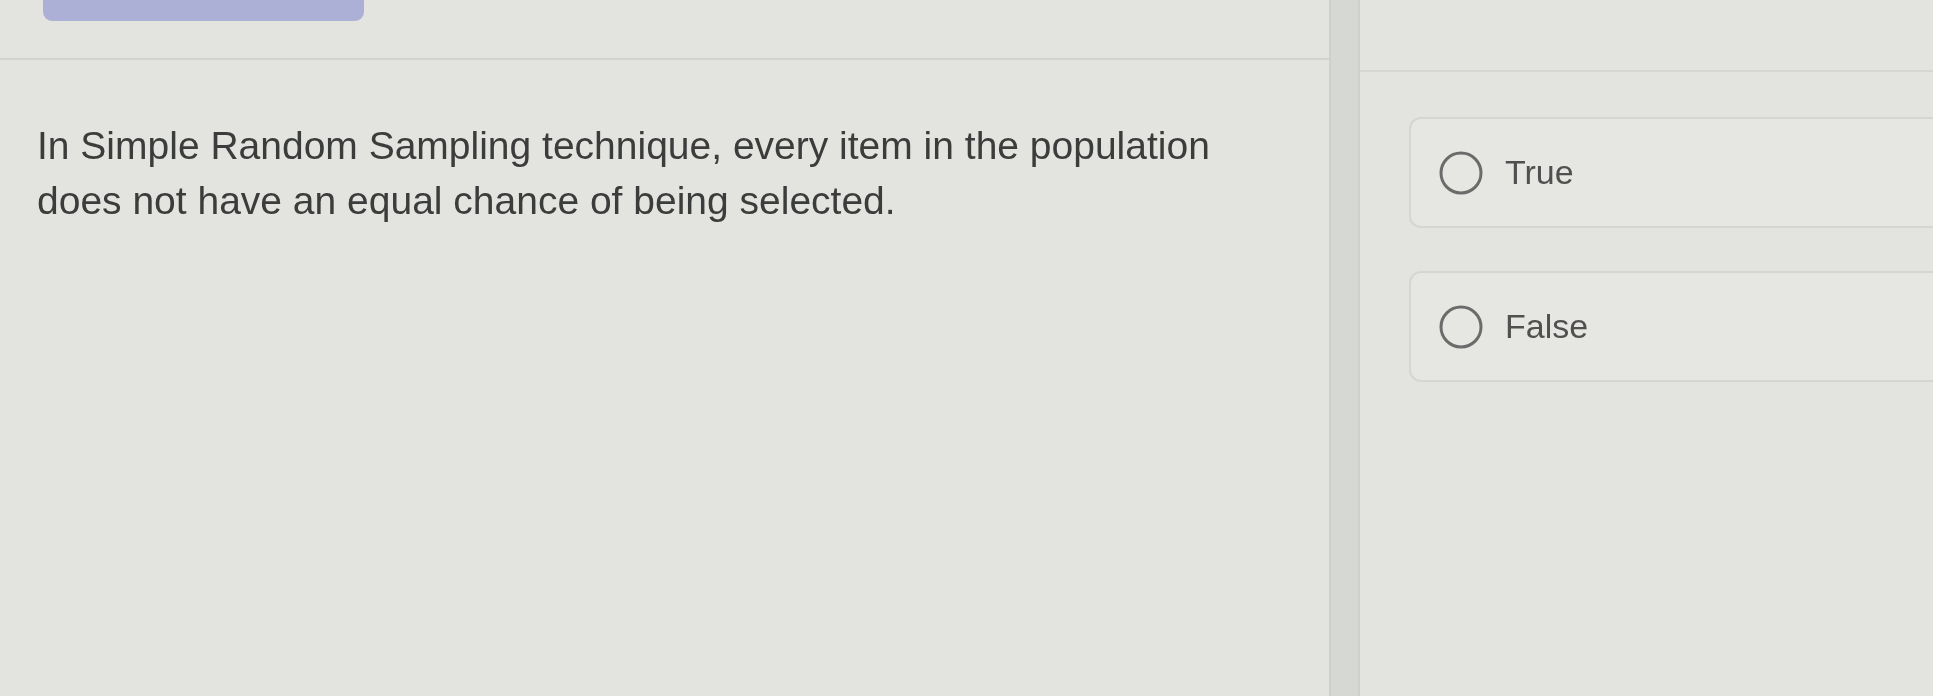 The image size is (1933, 696). I want to click on answer-option: False, so click(1671, 326).